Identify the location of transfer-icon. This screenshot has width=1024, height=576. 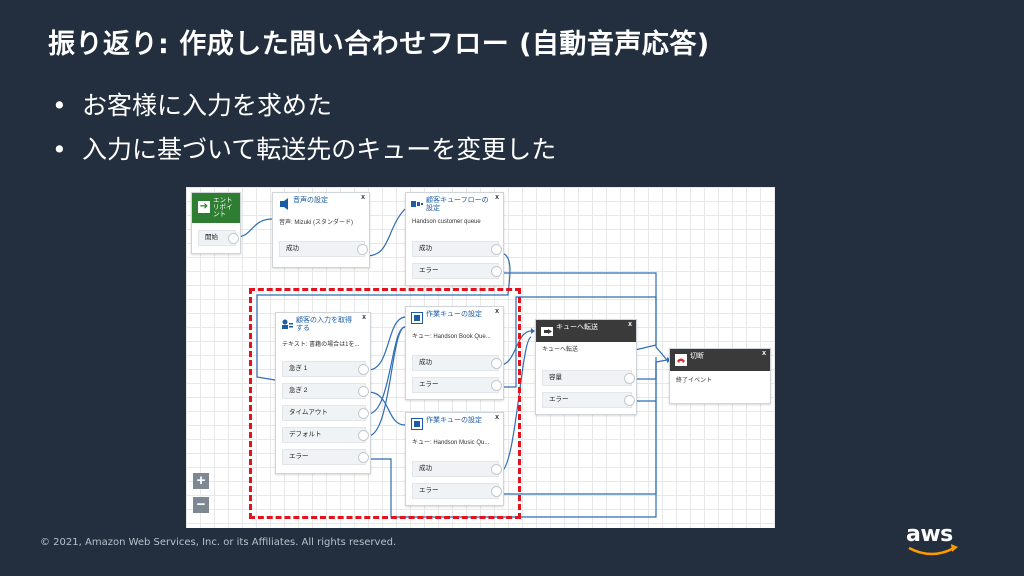
(547, 331).